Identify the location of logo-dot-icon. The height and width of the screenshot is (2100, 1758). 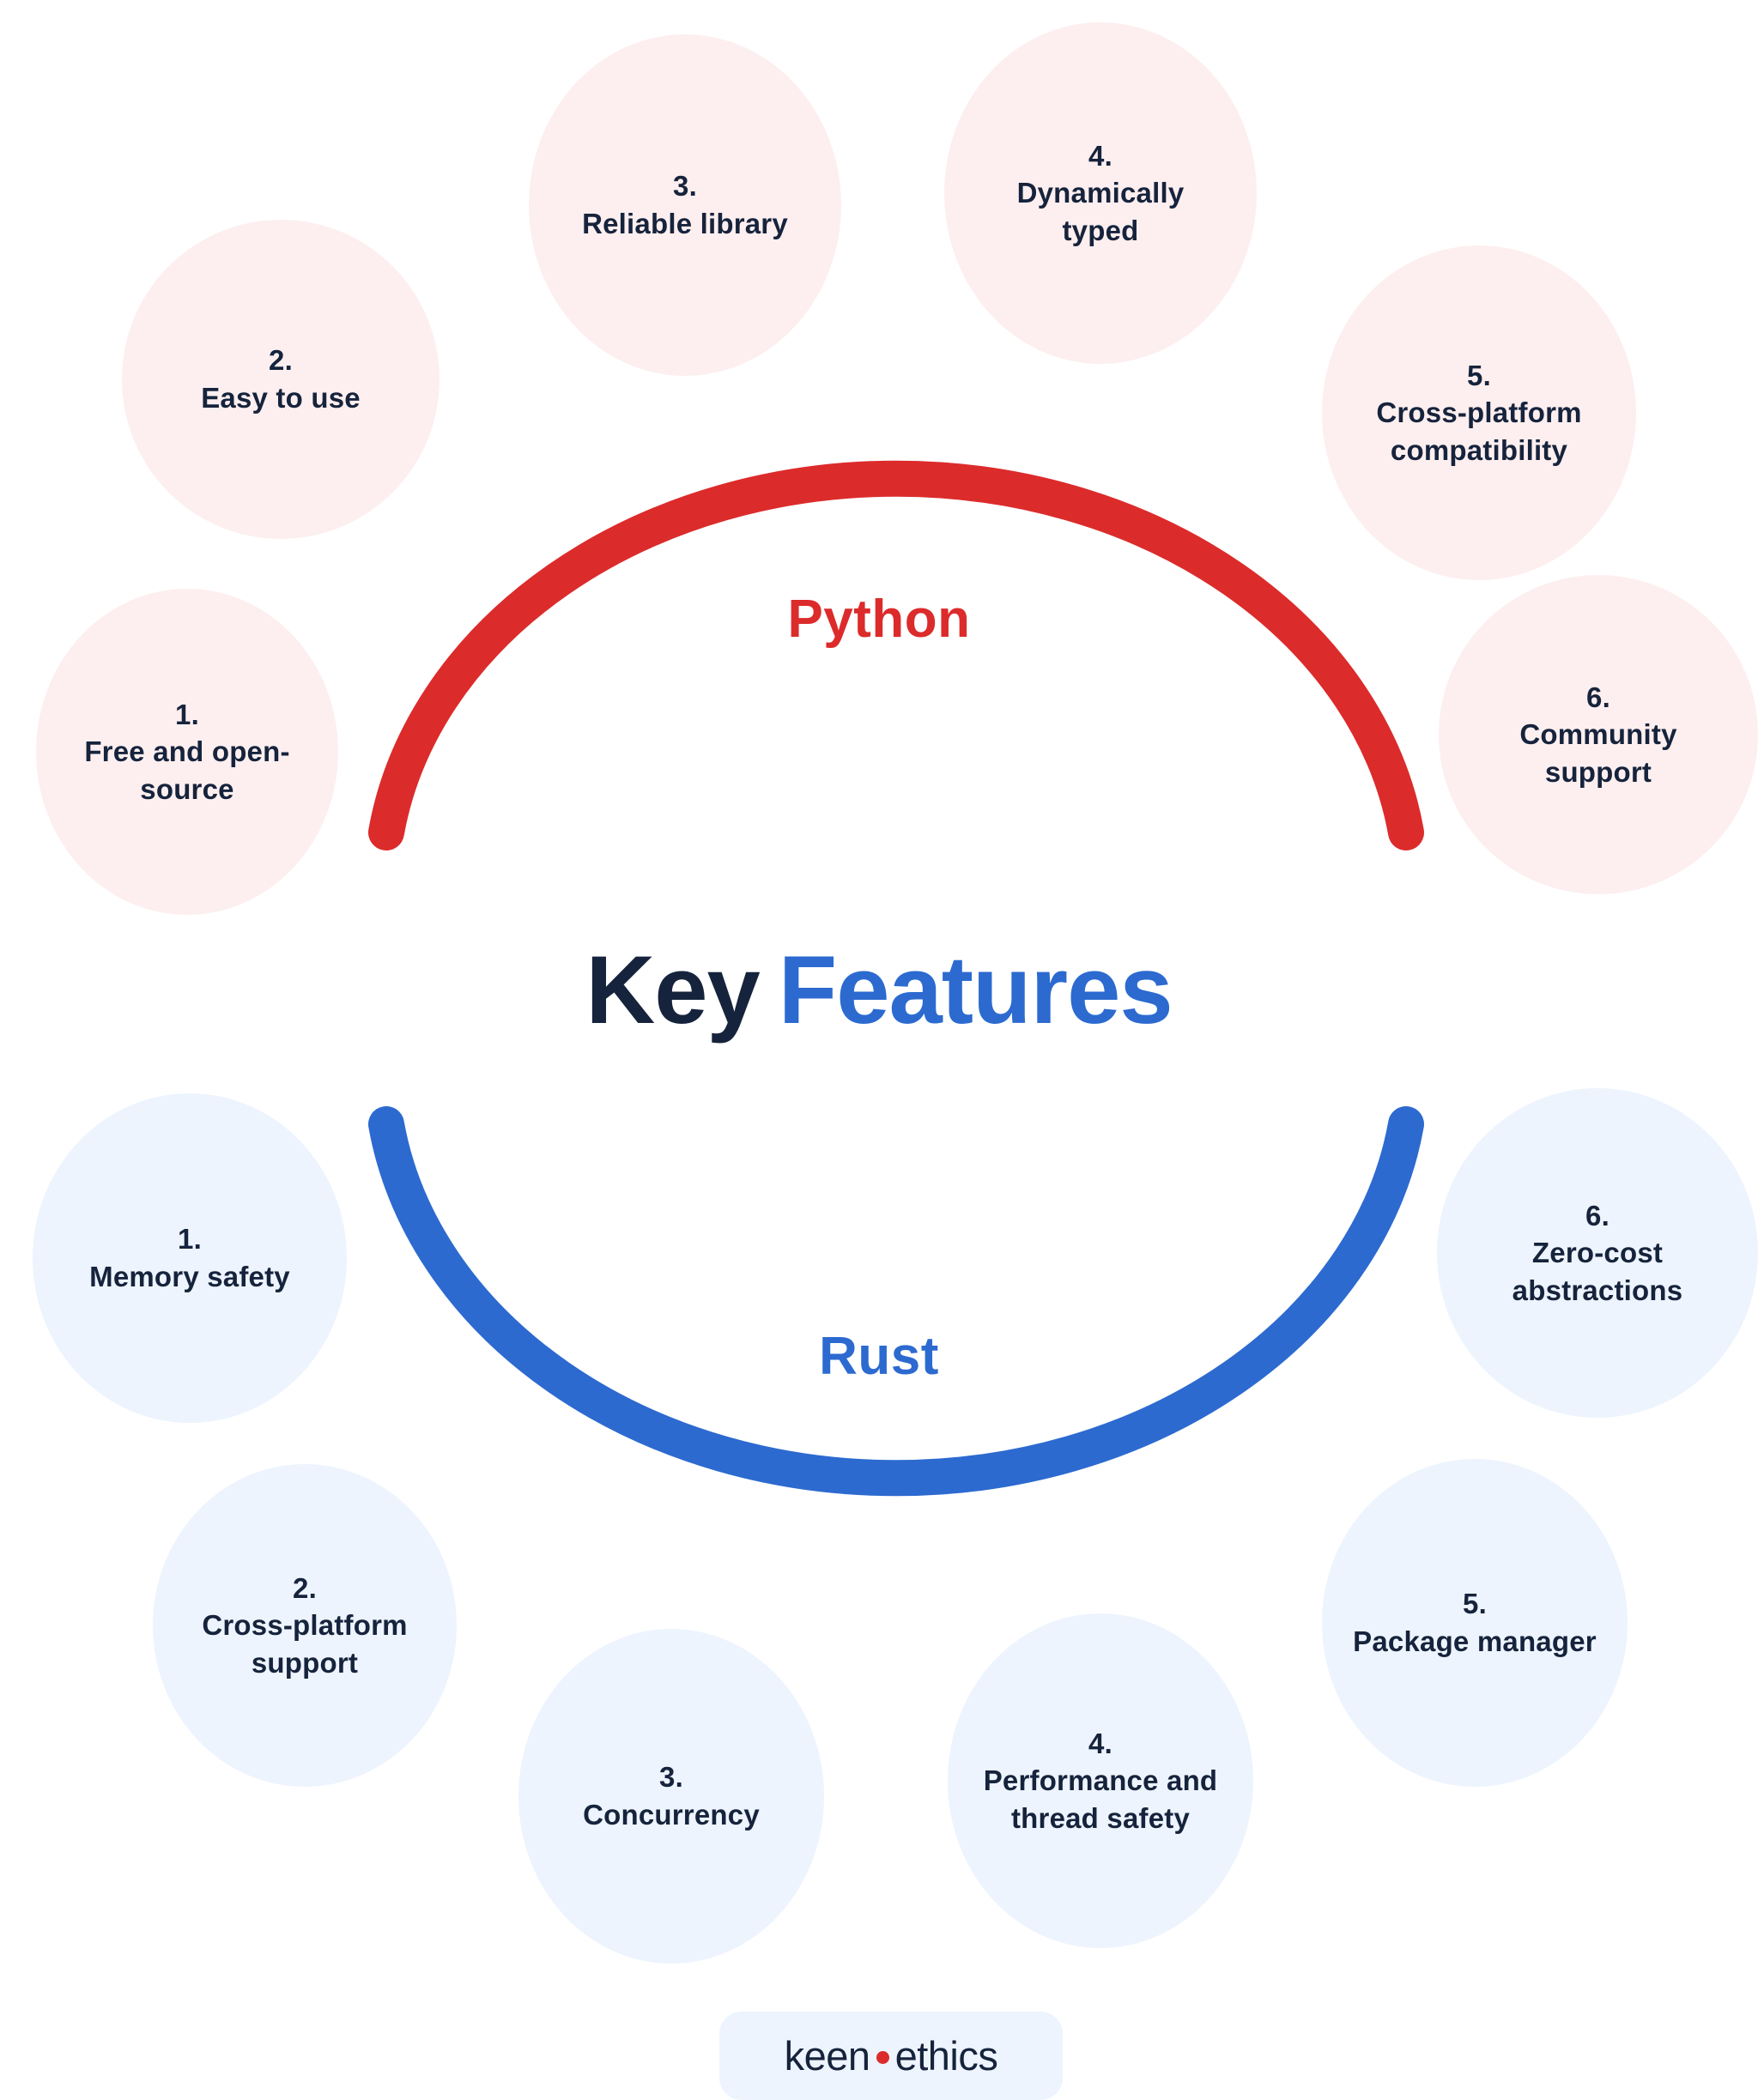
(882, 2057).